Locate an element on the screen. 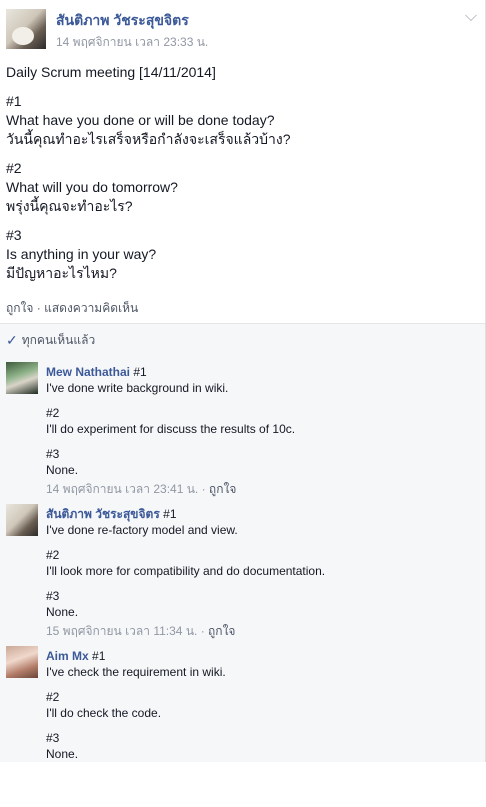 This screenshot has width=486, height=807. comment-timestamp: 14 พฤศจิกายน เวลา 23:41 น. is located at coordinates (122, 489).